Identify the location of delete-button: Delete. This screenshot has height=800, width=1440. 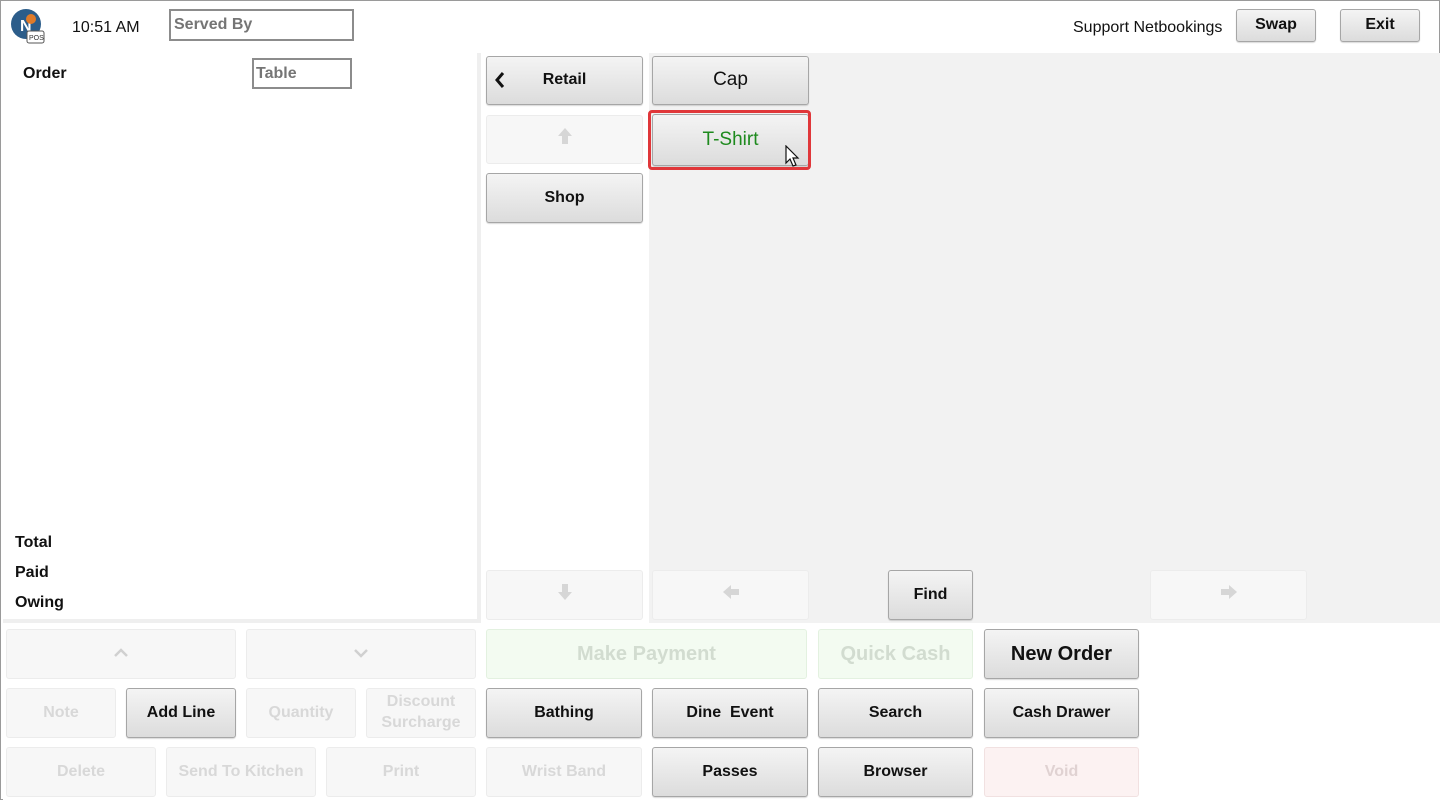
(81, 772).